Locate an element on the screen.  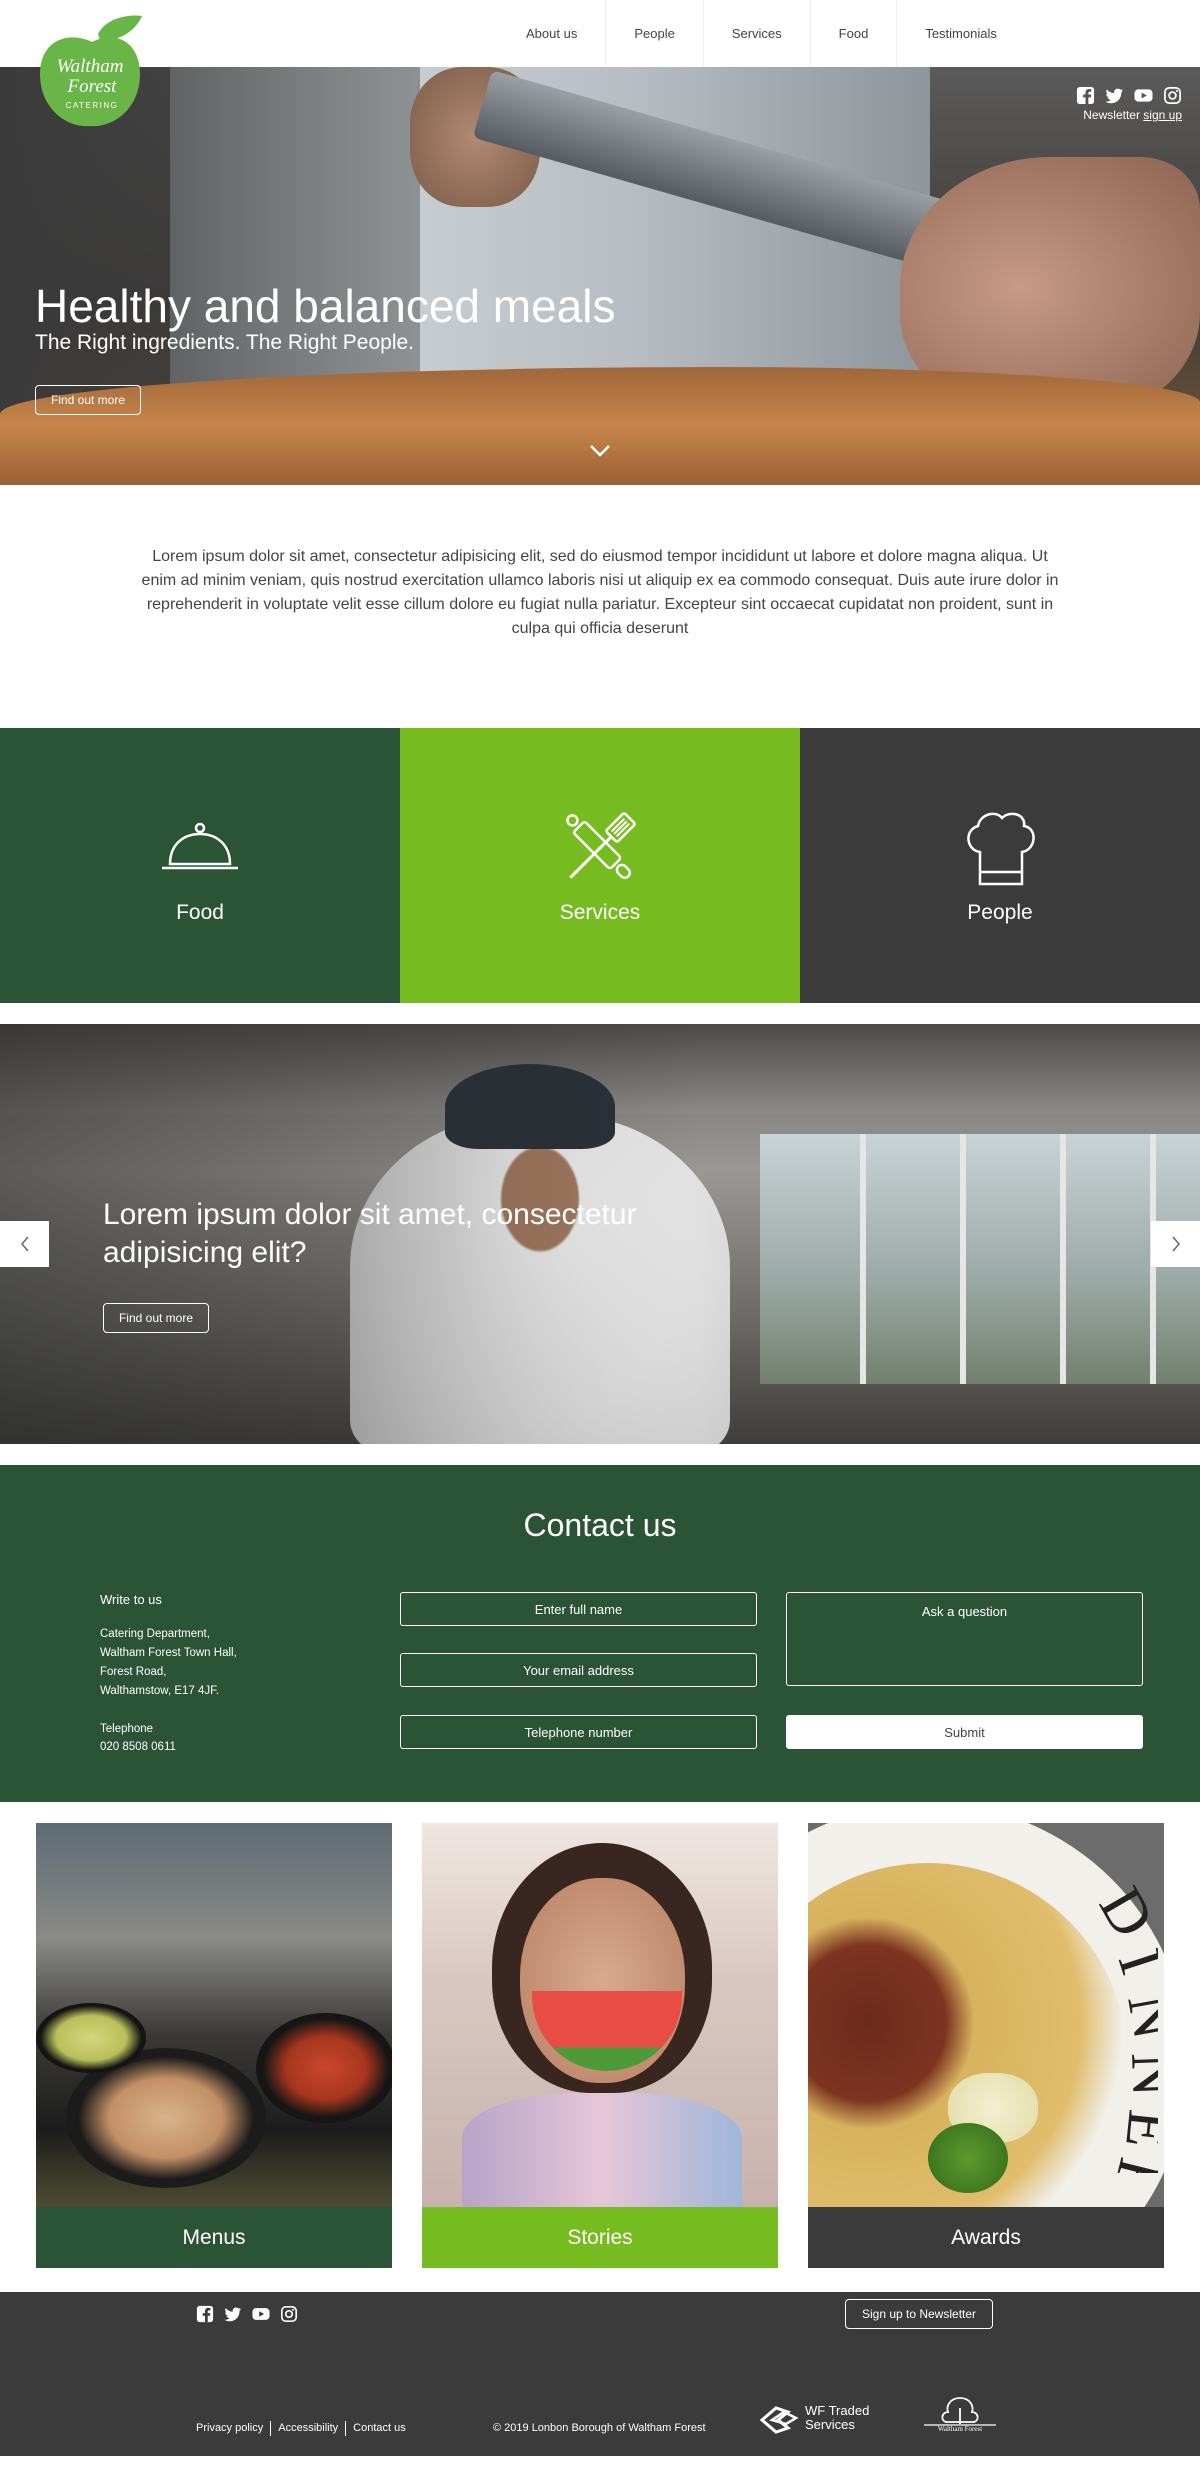
council-name: Waltham Forest is located at coordinates (960, 2429).